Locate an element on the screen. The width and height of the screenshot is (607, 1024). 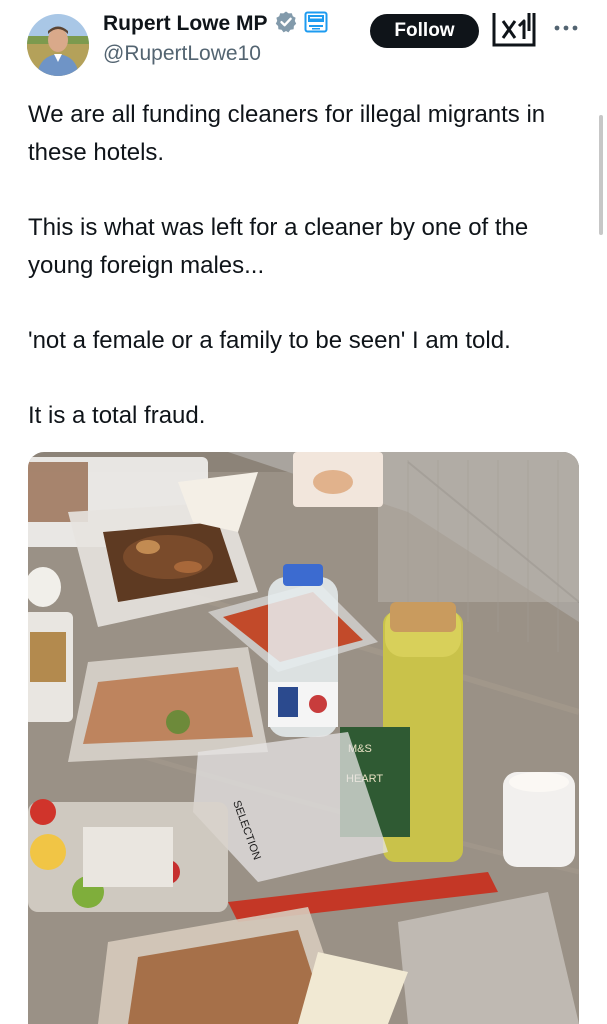
more-dots-icon is located at coordinates (566, 28).